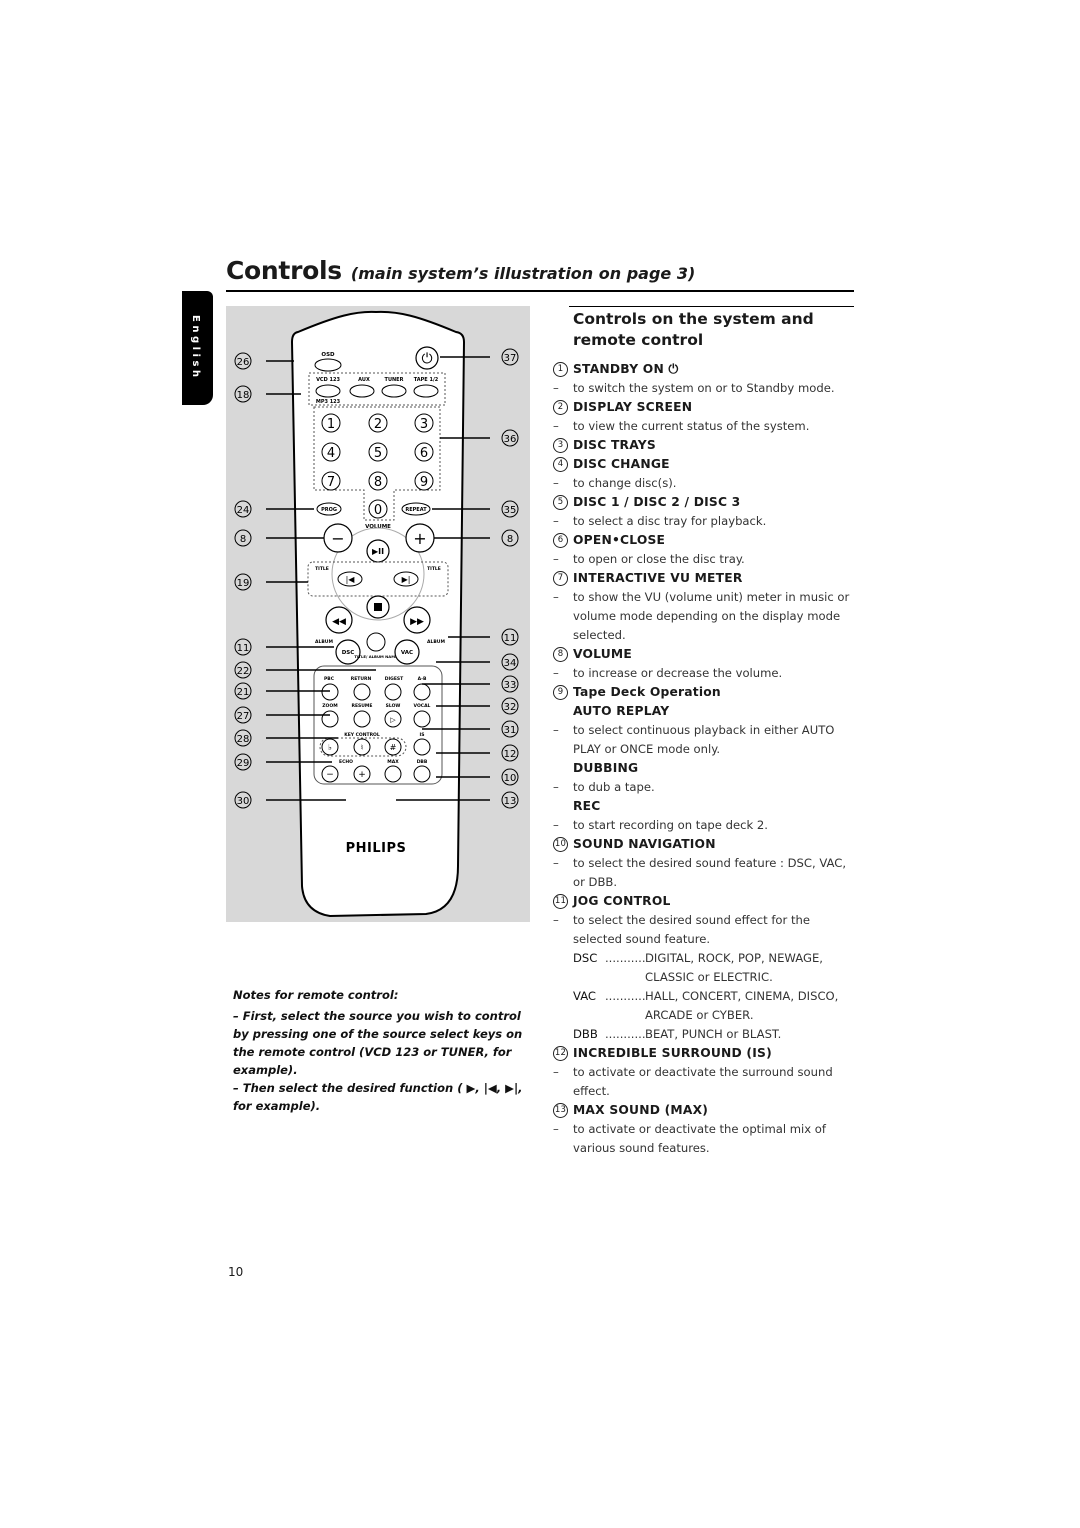 The width and height of the screenshot is (1080, 1528). Describe the element at coordinates (337, 538) in the screenshot. I see `minus-icon: −` at that location.